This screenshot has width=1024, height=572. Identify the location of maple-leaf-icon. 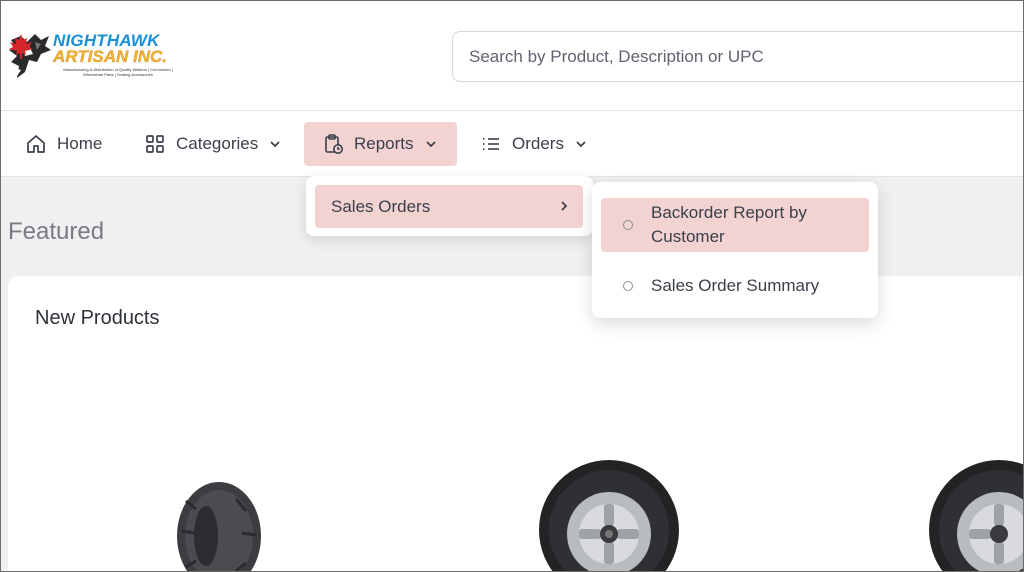
(21, 46).